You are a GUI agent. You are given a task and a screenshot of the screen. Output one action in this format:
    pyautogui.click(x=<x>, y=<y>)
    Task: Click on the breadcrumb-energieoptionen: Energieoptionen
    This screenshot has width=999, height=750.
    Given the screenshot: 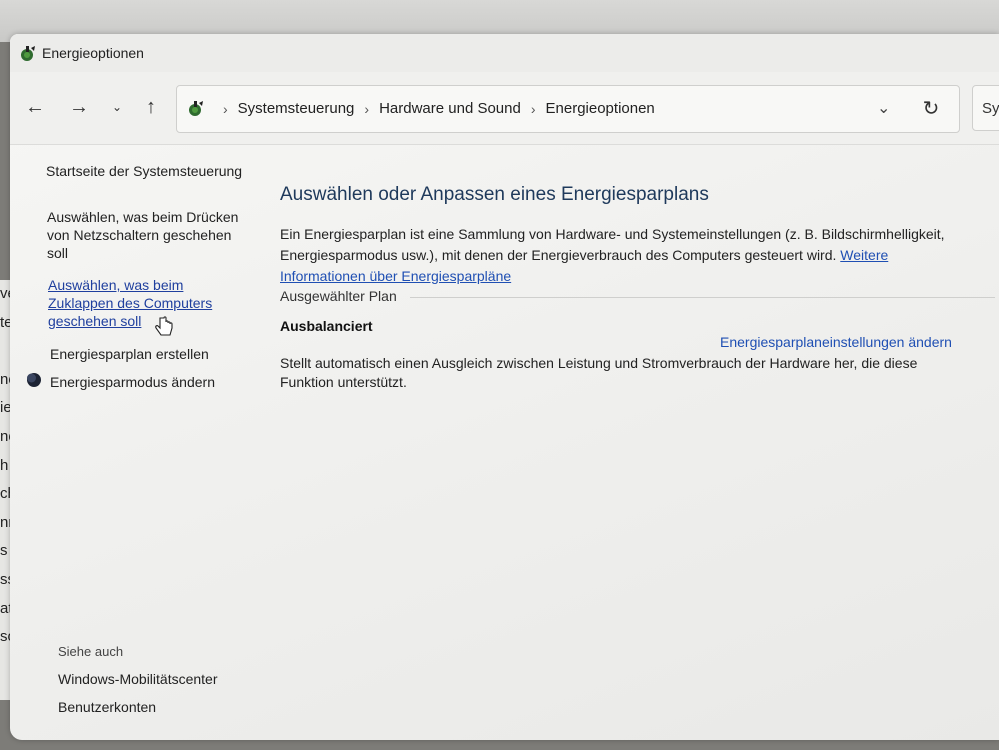 What is the action you would take?
    pyautogui.click(x=600, y=108)
    